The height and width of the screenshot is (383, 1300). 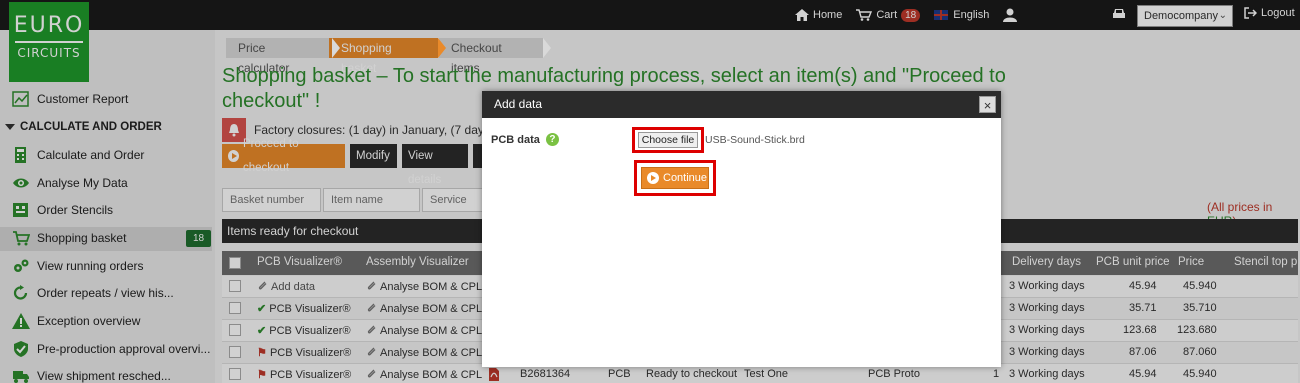 I want to click on choose-file-highlight: Choose file, so click(x=668, y=140).